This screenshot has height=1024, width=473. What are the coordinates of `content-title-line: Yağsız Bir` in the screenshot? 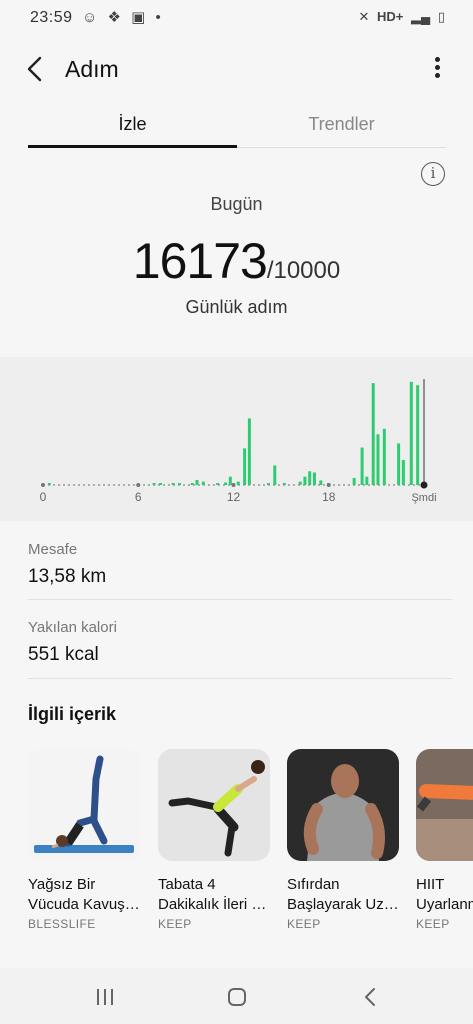 It's located at (62, 884).